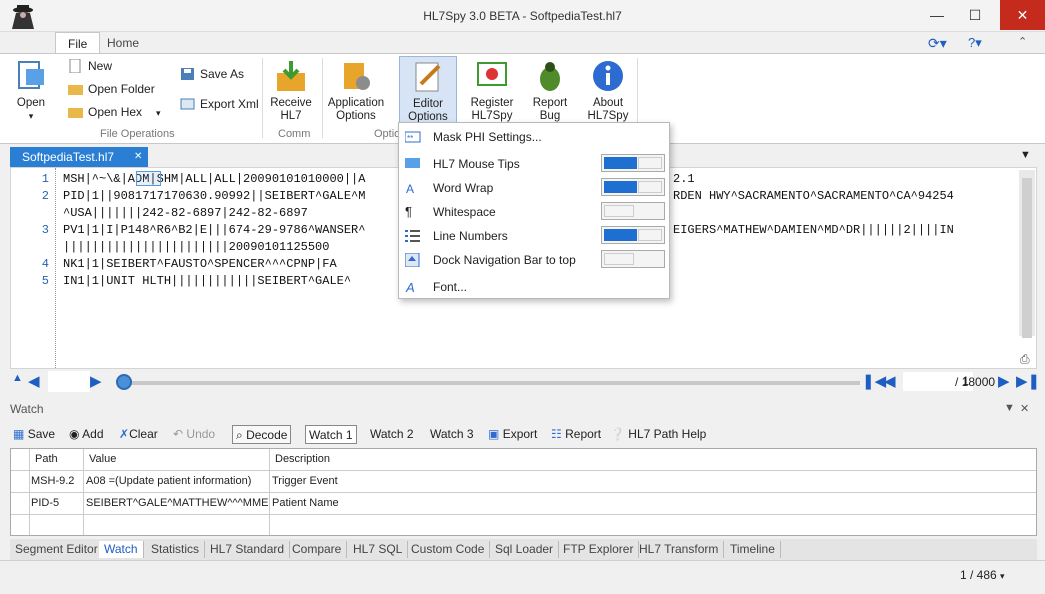 This screenshot has width=1045, height=594. What do you see at coordinates (356, 91) in the screenshot?
I see `application-options-button: Application Options` at bounding box center [356, 91].